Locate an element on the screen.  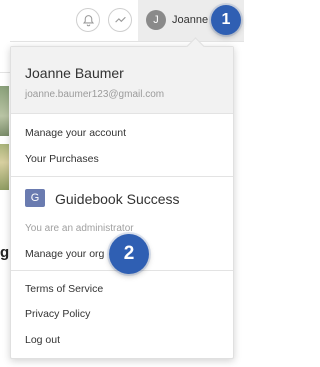
top-bar: J Joanne is located at coordinates (122, 21).